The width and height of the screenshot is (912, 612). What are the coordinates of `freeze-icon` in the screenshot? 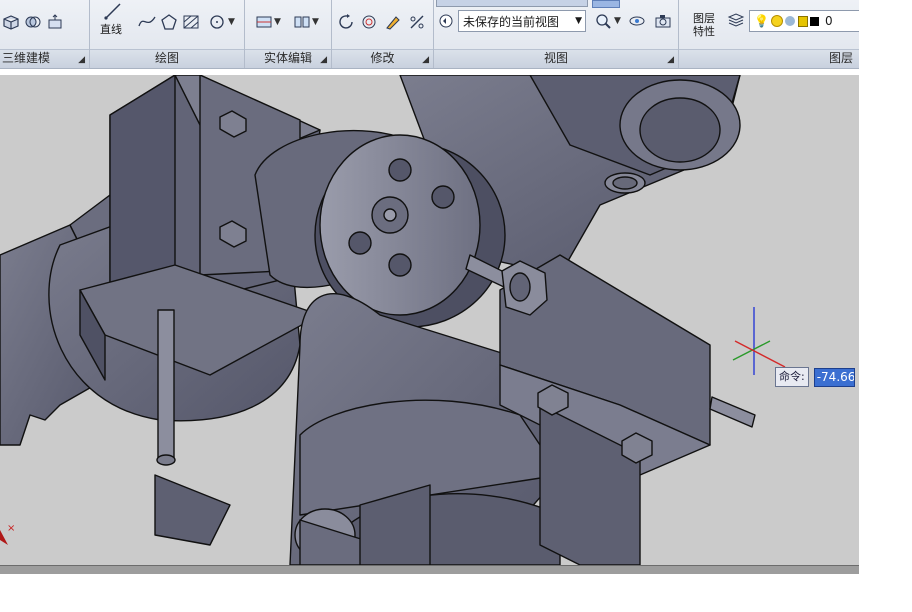 It's located at (789, 21).